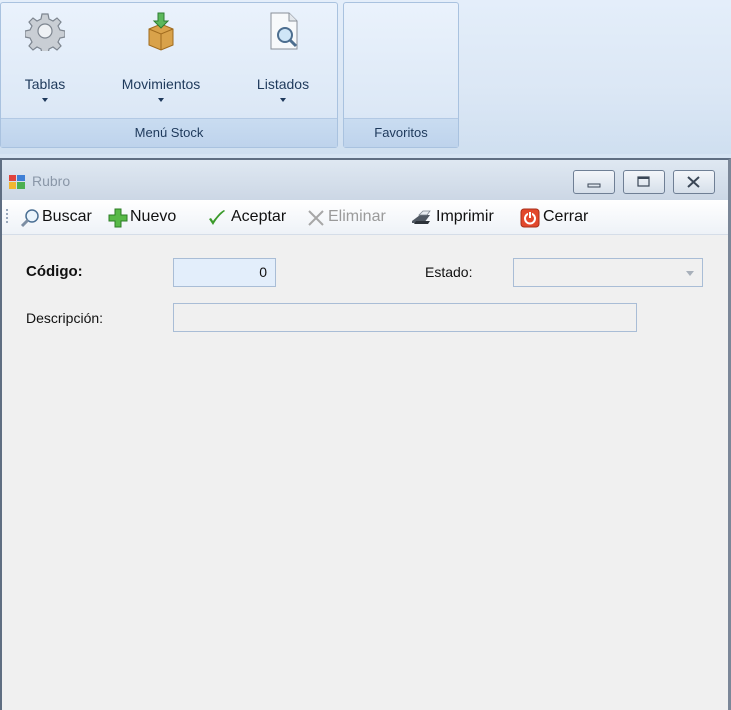  What do you see at coordinates (594, 182) in the screenshot?
I see `minimize-button` at bounding box center [594, 182].